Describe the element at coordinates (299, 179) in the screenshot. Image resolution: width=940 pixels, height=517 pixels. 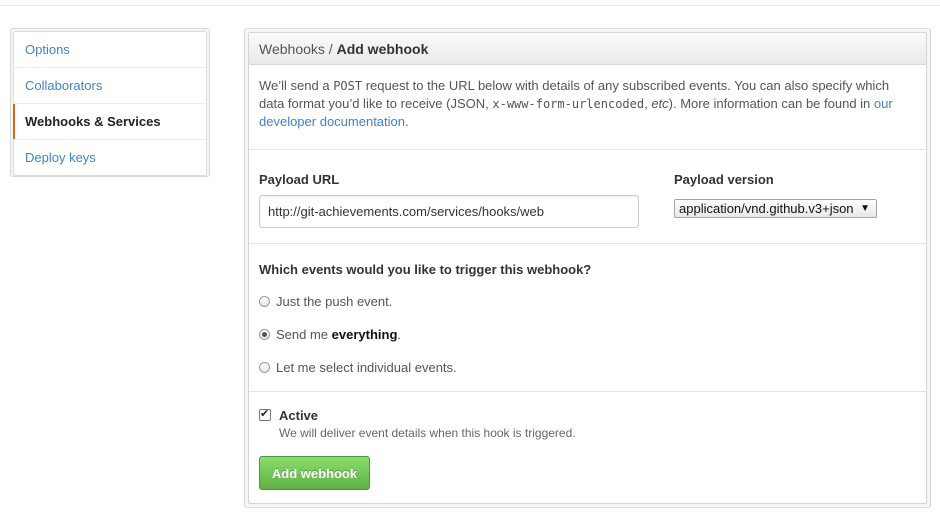
I see `payload-url-label: Payload URL` at that location.